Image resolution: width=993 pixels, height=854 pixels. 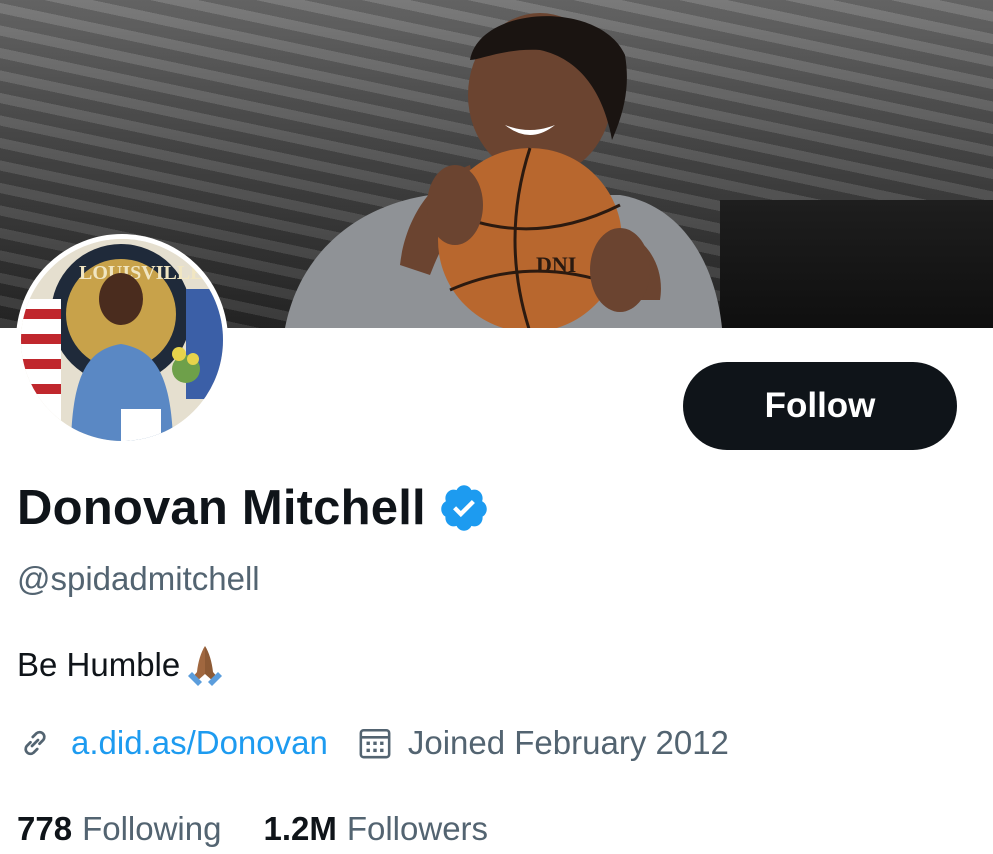 I want to click on followers-label: Followers, so click(x=417, y=828).